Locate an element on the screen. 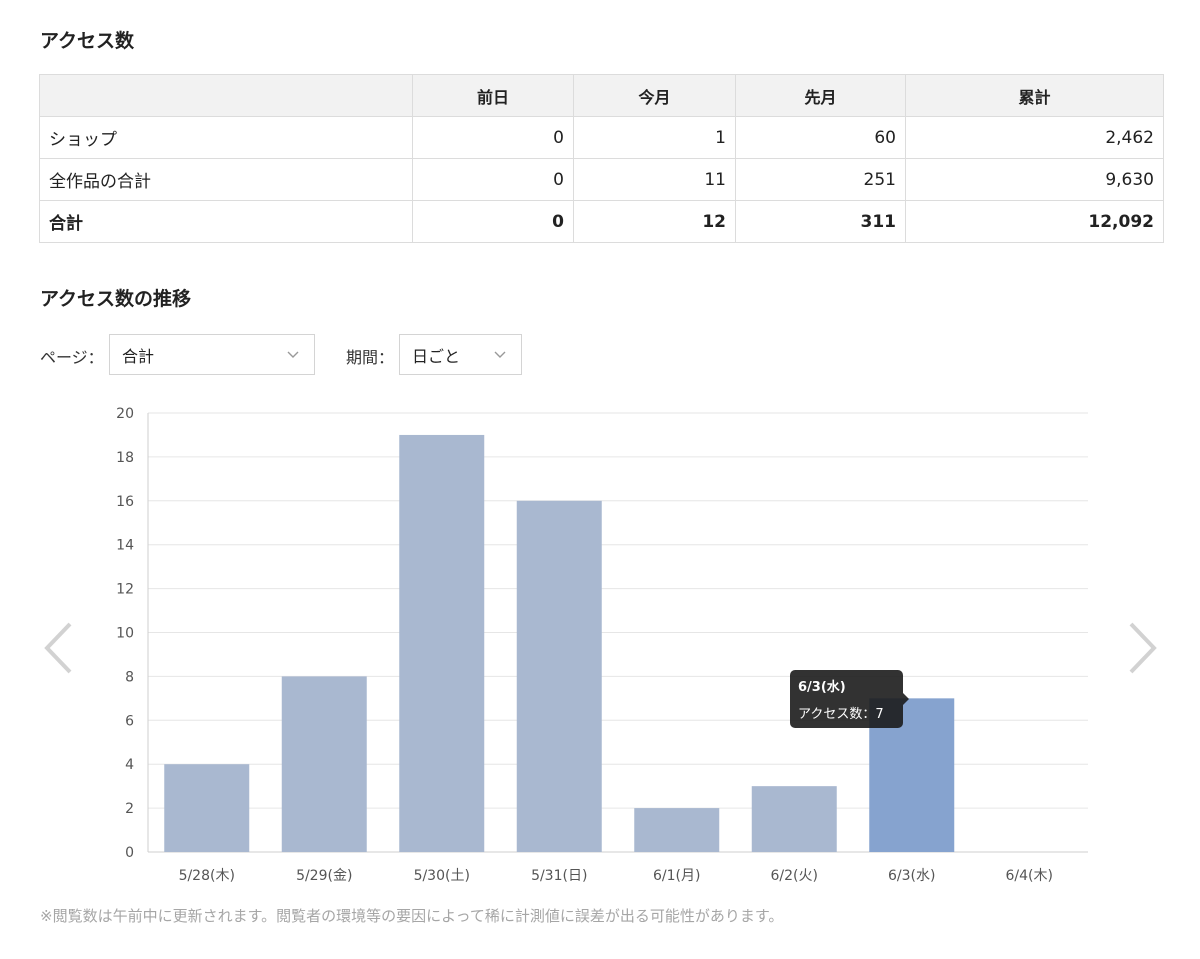 The width and height of the screenshot is (1200, 959). cell-cumulative: 2,462 is located at coordinates (1034, 137).